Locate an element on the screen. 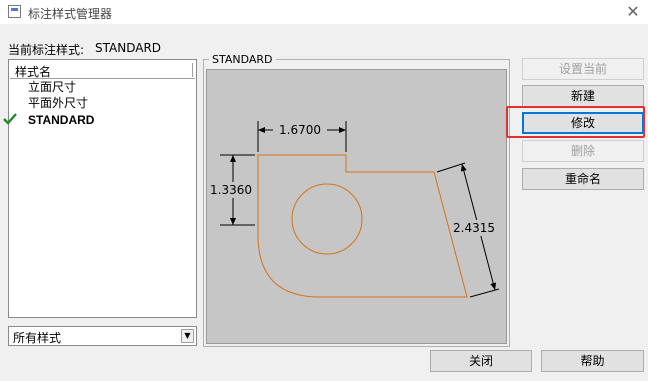  title-bar: 标注样式管理器 ✕ is located at coordinates (324, 12).